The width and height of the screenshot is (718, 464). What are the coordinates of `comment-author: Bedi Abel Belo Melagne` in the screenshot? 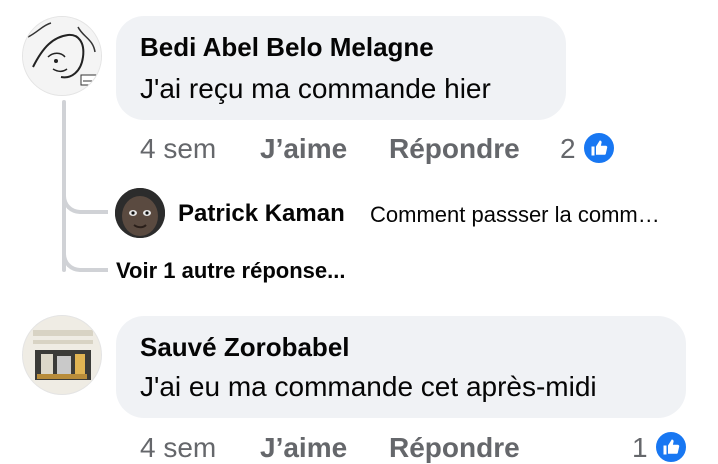 It's located at (287, 47).